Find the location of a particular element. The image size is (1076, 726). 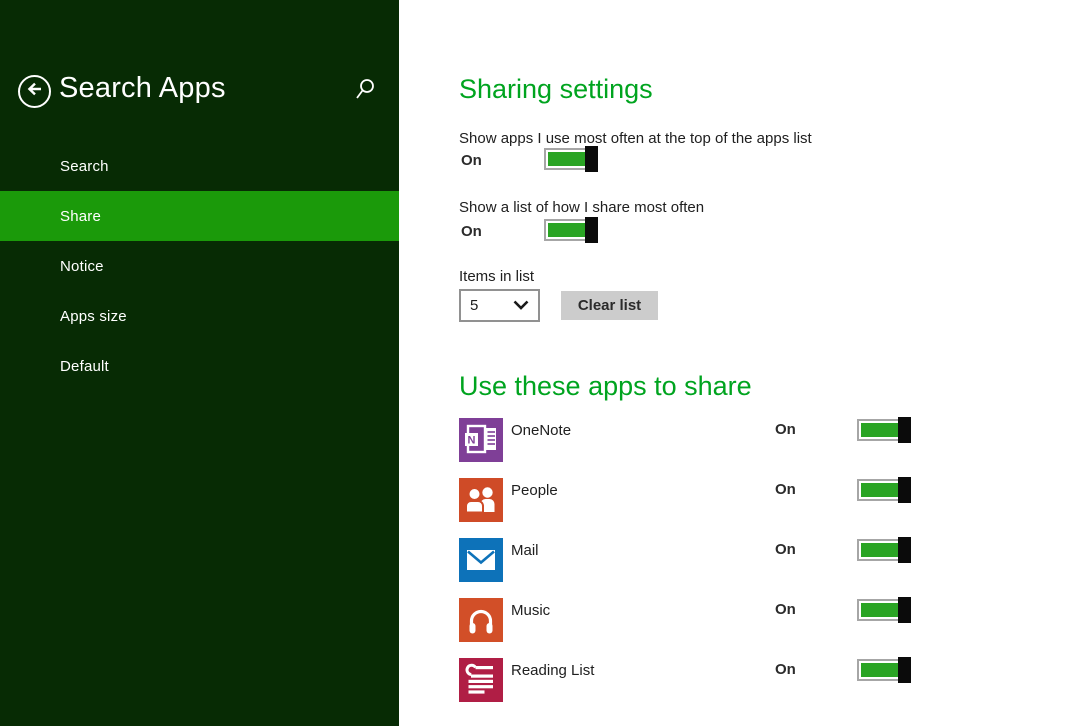

items-in-list-select: 5 is located at coordinates (499, 305).